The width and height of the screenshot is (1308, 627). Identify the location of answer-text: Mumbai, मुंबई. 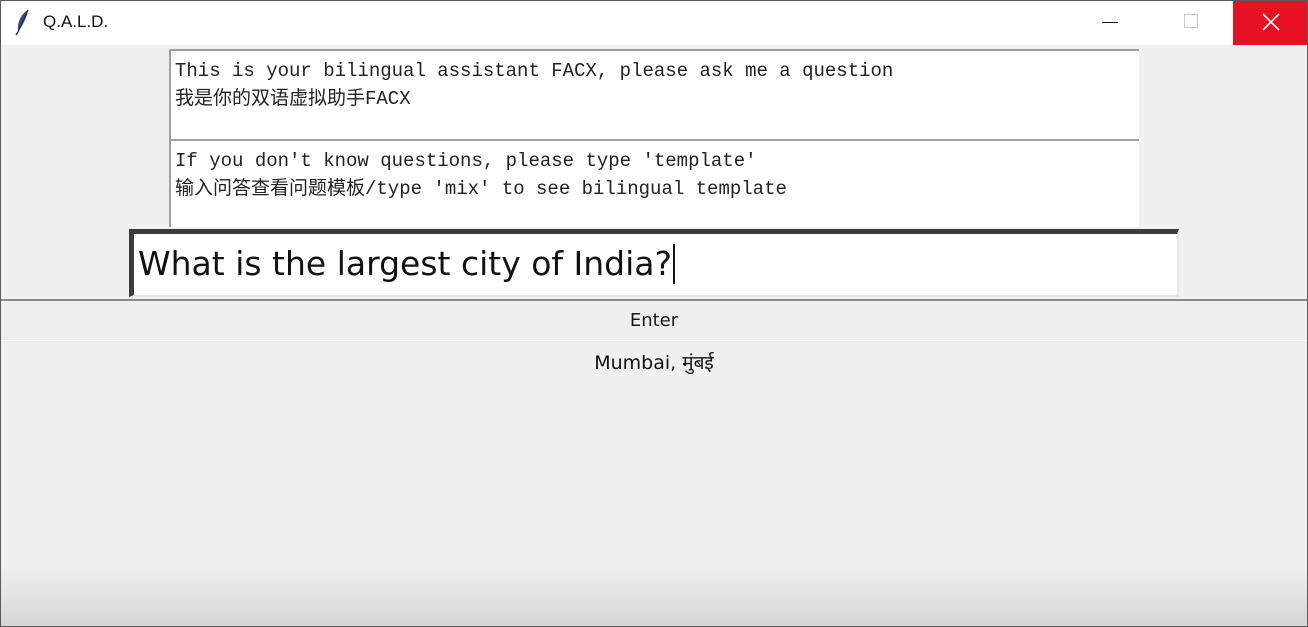
(654, 363).